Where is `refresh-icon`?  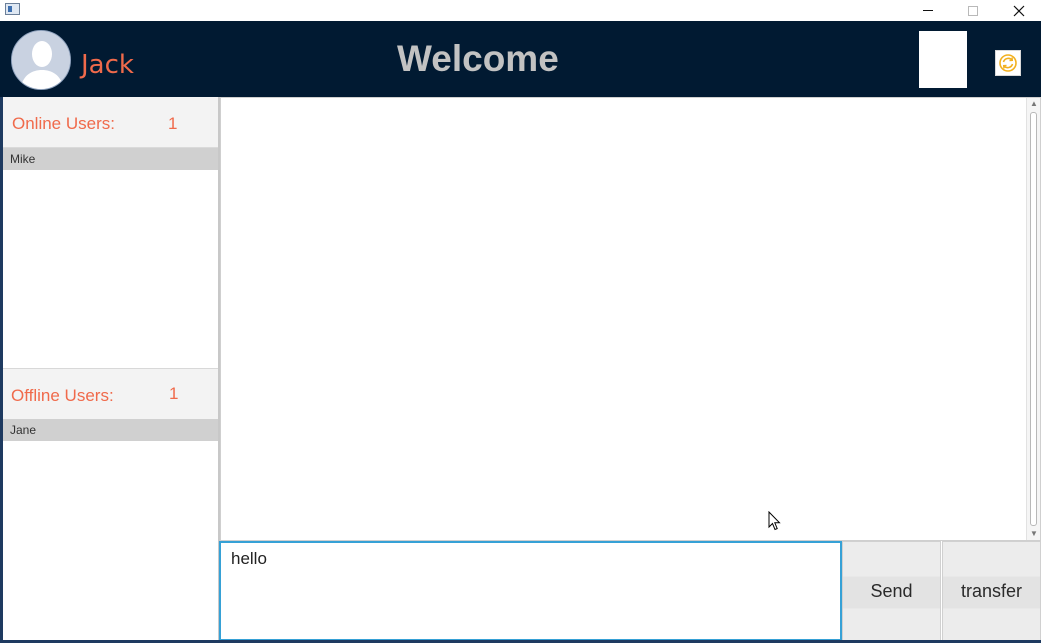 refresh-icon is located at coordinates (1008, 63).